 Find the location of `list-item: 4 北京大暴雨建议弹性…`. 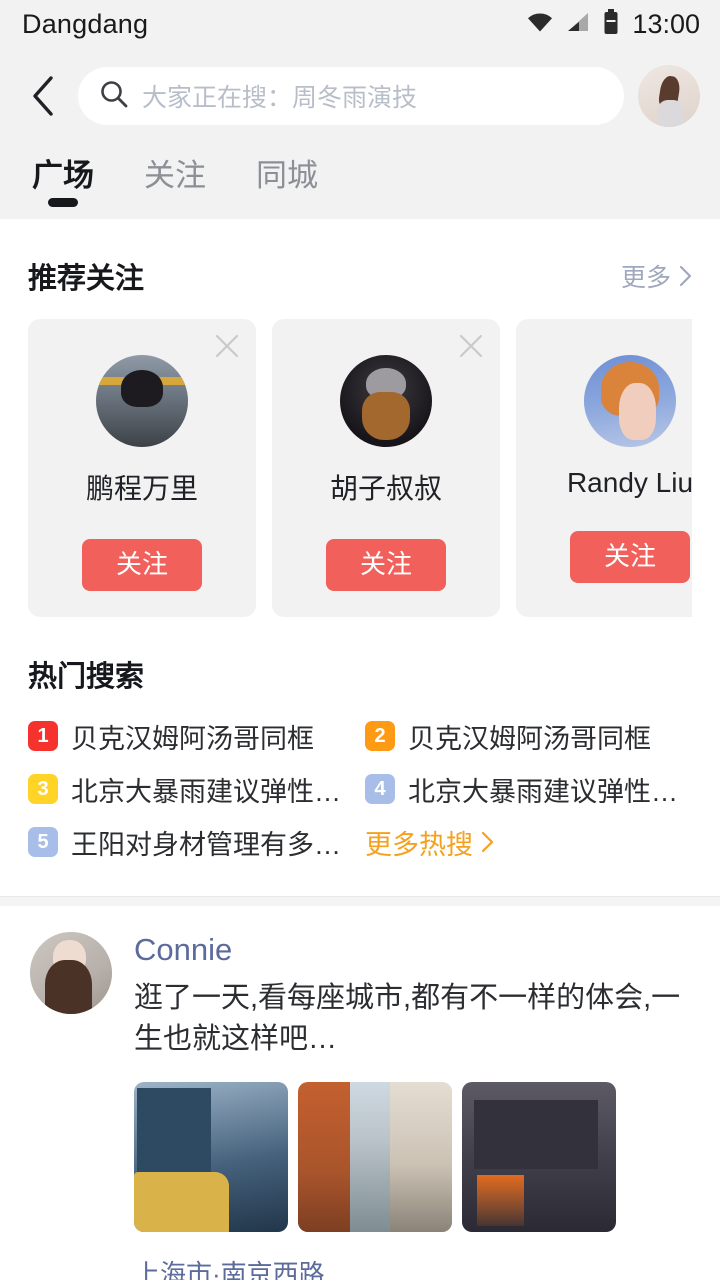

list-item: 4 北京大暴雨建议弹性… is located at coordinates (528, 789).